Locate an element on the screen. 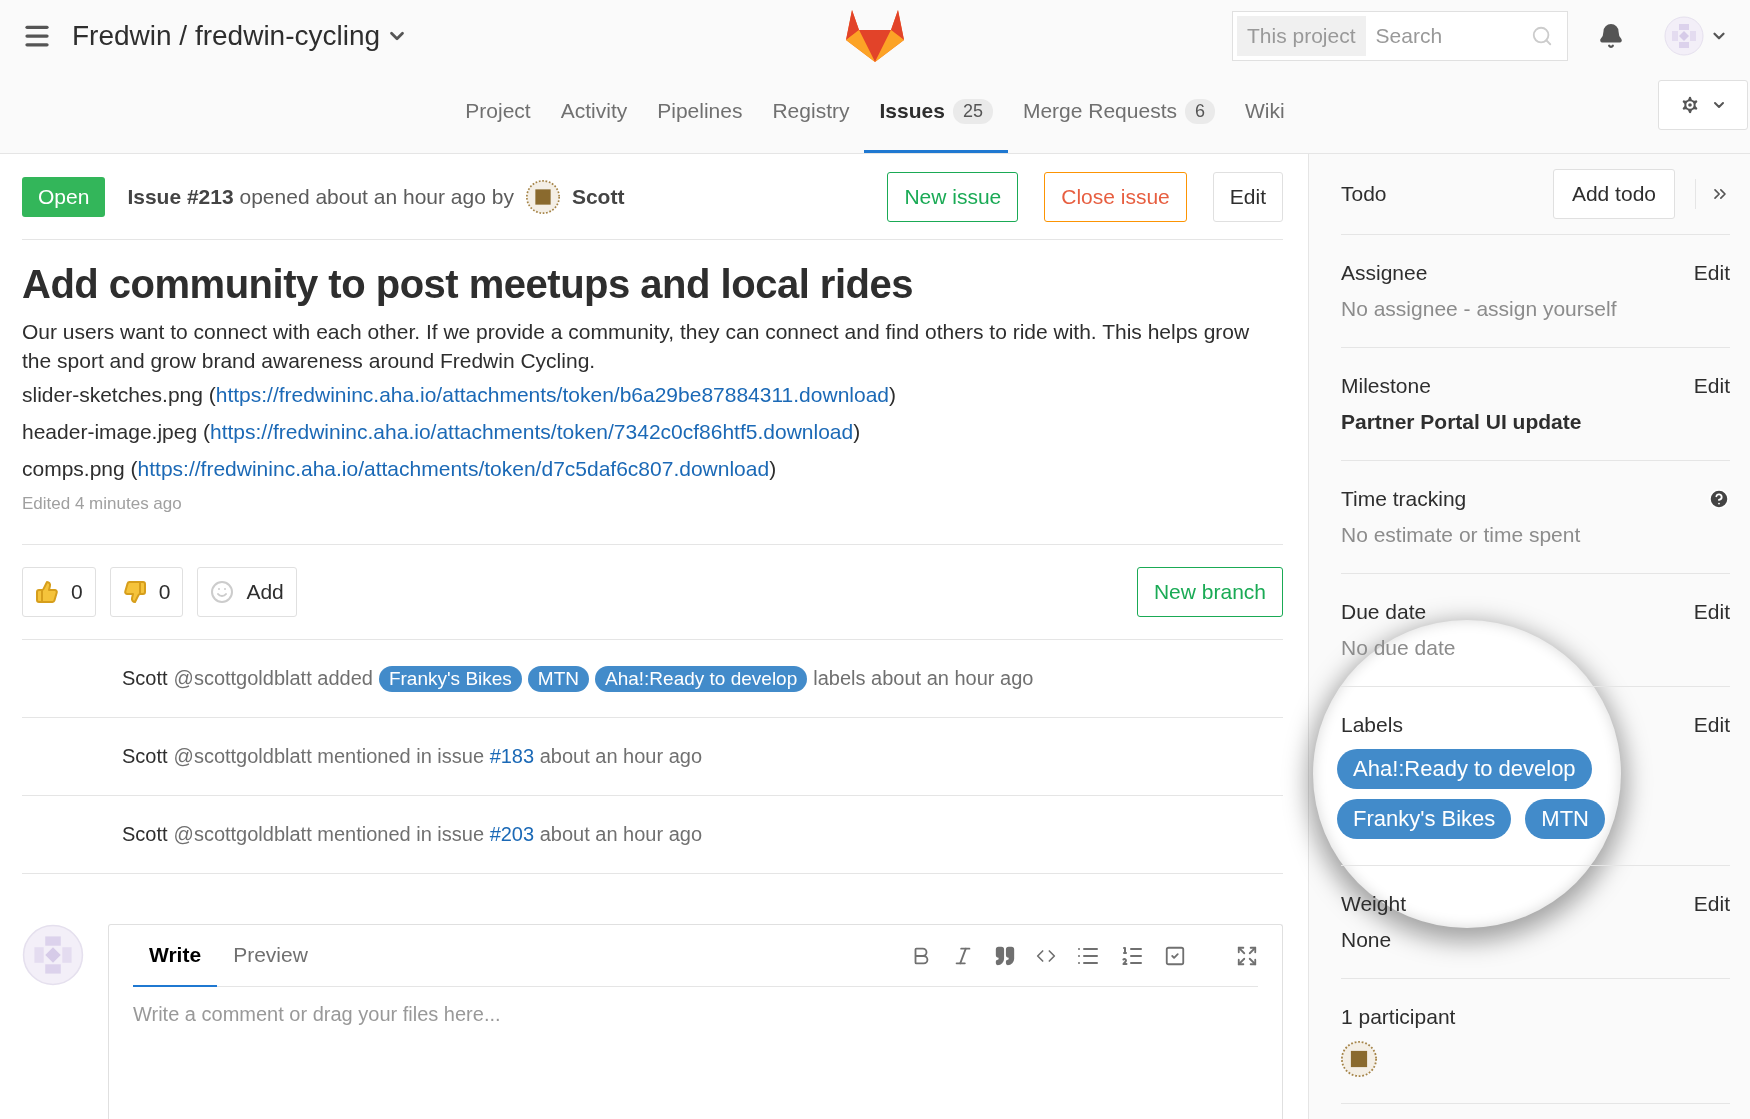 Image resolution: width=1750 pixels, height=1119 pixels. edited-note: Edited 4 minutes ago is located at coordinates (102, 503).